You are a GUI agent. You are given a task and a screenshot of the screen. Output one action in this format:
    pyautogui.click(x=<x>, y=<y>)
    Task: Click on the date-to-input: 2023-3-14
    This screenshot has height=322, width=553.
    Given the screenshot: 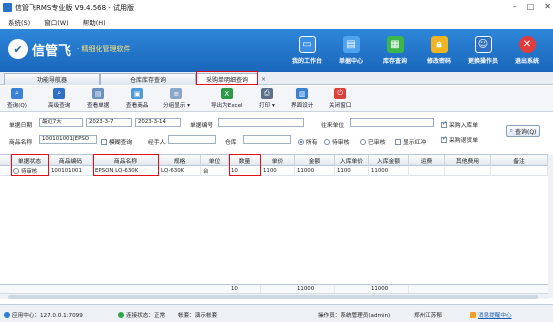 What is the action you would take?
    pyautogui.click(x=158, y=122)
    